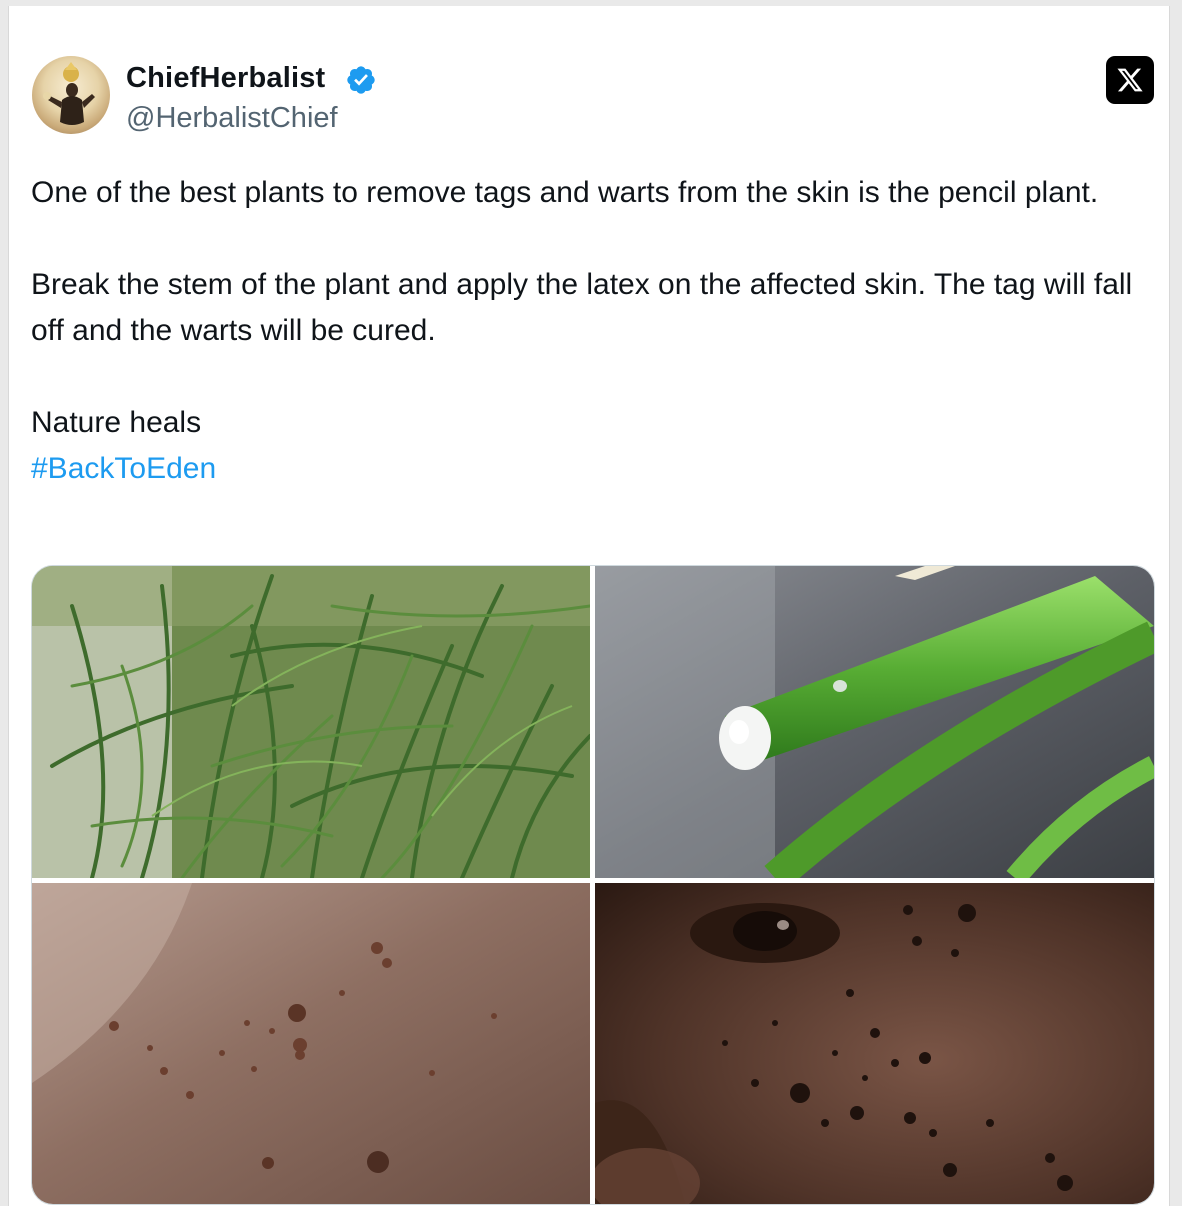 The image size is (1182, 1206). What do you see at coordinates (1130, 80) in the screenshot?
I see `x-logo-icon` at bounding box center [1130, 80].